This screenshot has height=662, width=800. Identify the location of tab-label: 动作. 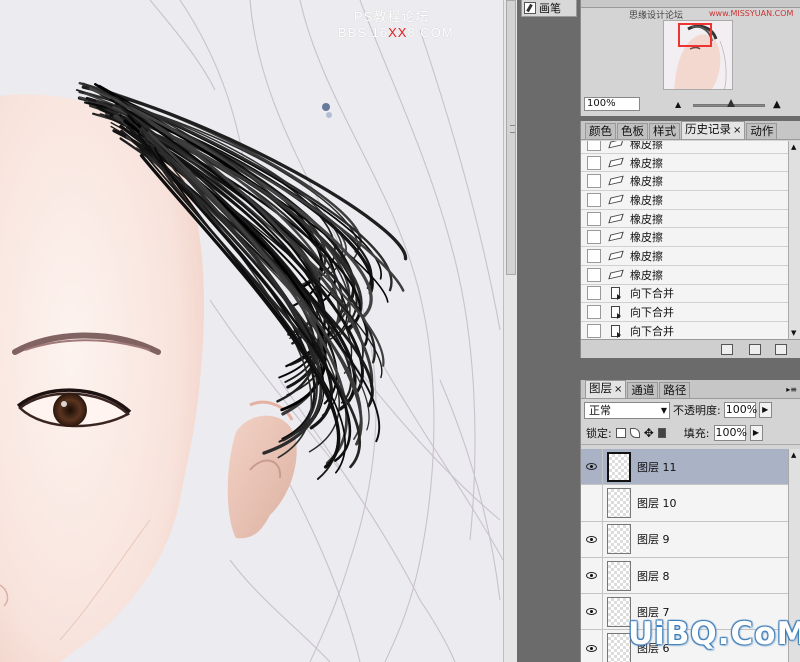
(762, 131).